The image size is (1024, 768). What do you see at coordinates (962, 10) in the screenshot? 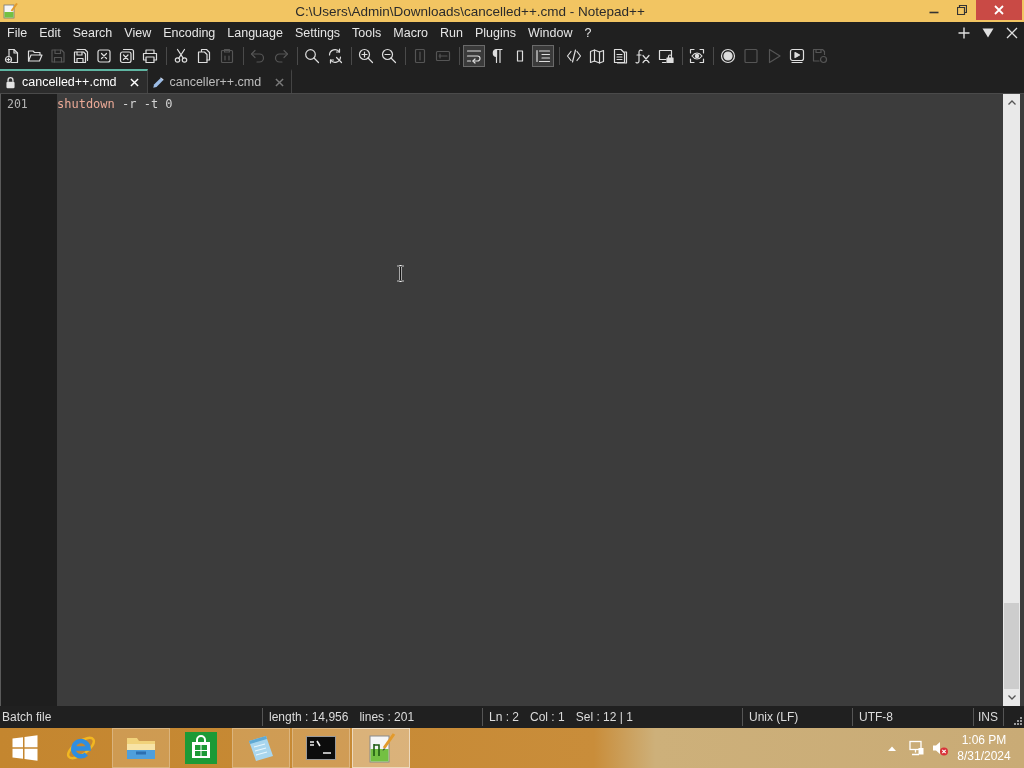
I see `restore-icon` at bounding box center [962, 10].